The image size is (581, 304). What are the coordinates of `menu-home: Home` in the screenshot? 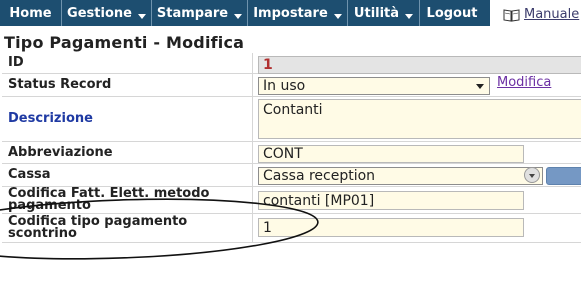 It's located at (31, 13).